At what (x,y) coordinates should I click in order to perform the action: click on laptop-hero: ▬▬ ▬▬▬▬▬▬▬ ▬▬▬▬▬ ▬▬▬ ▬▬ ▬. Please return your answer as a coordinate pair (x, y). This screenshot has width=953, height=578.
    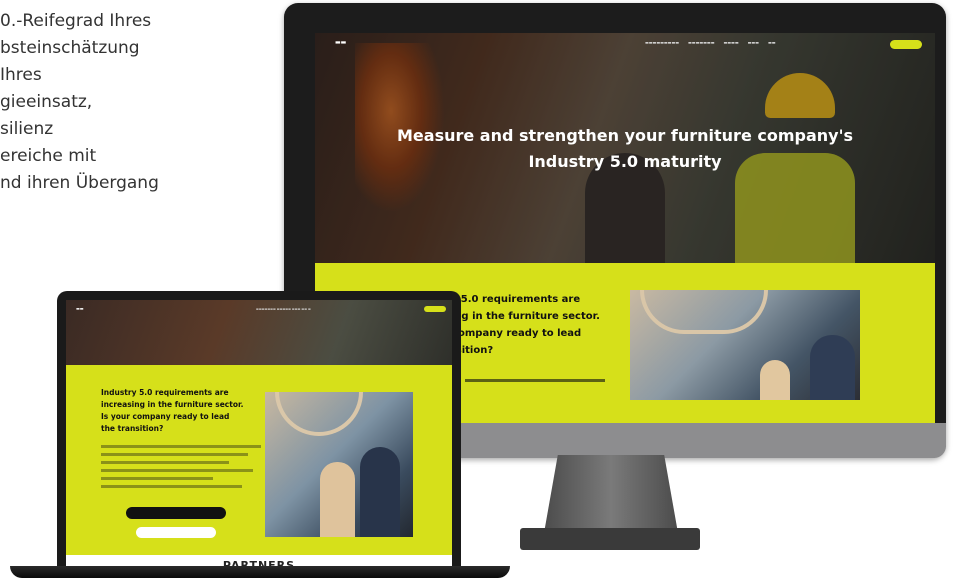
    Looking at the image, I should click on (259, 332).